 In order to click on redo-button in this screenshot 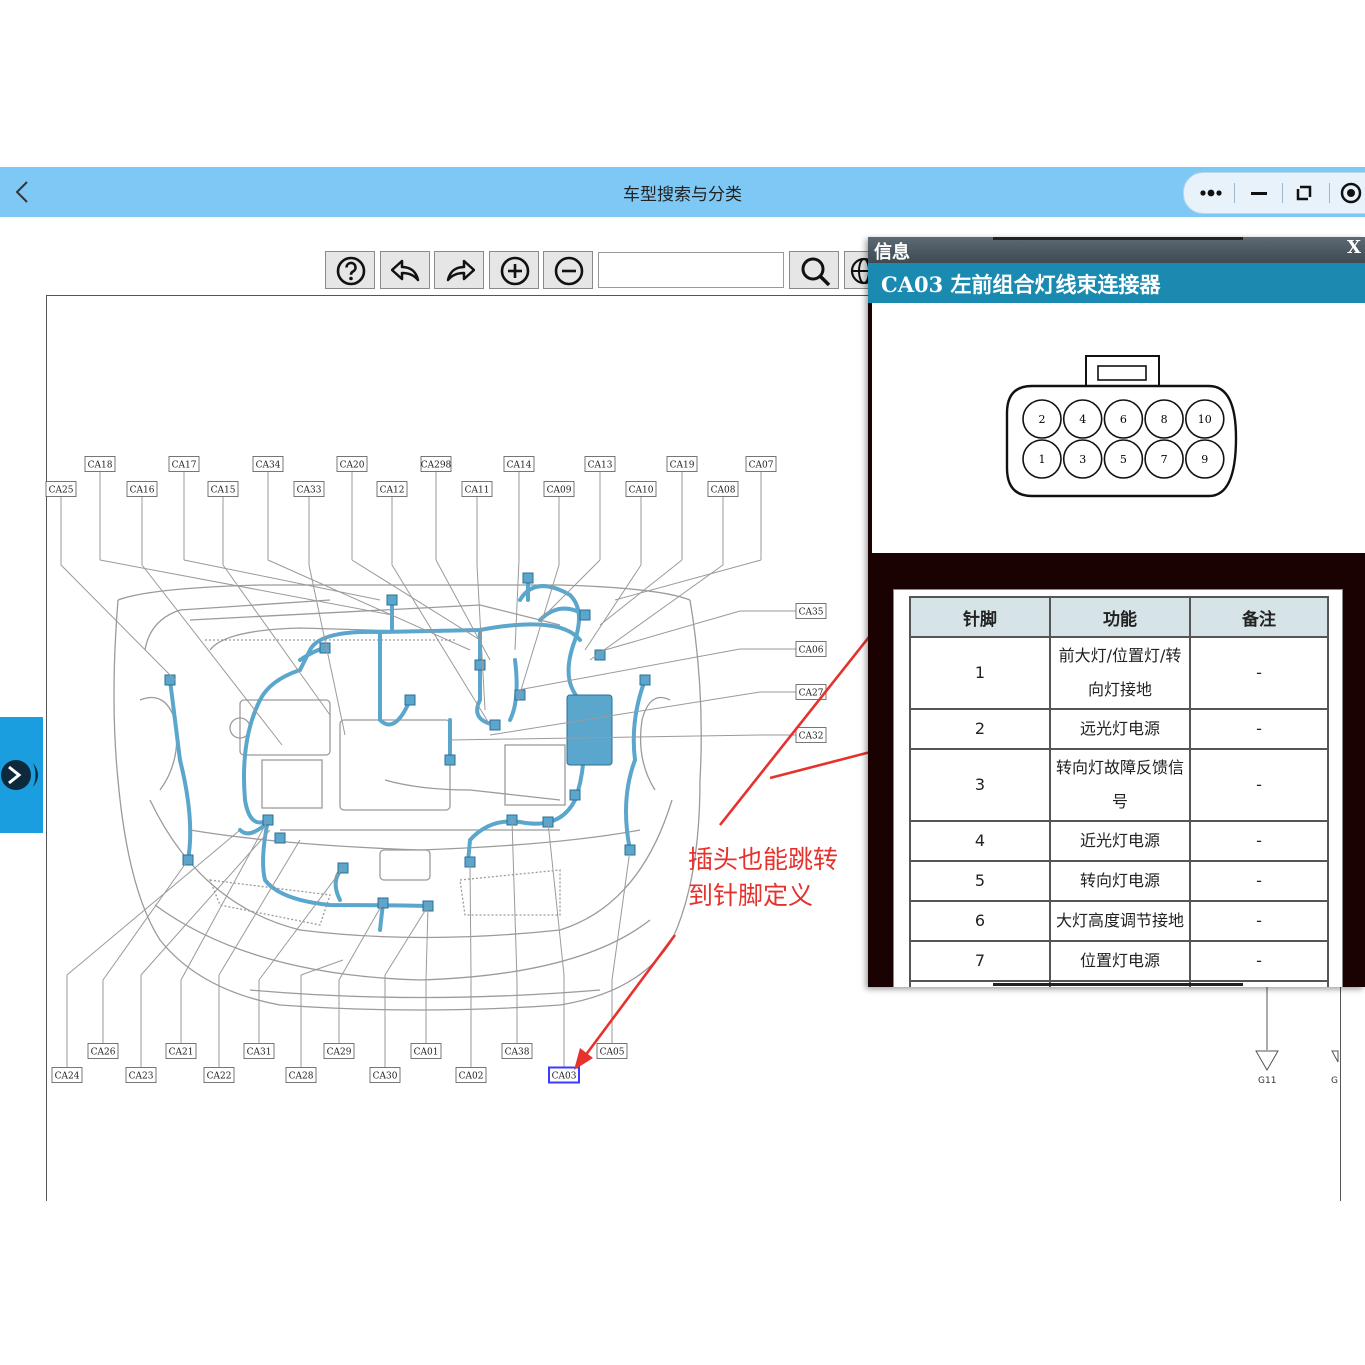, I will do `click(459, 270)`.